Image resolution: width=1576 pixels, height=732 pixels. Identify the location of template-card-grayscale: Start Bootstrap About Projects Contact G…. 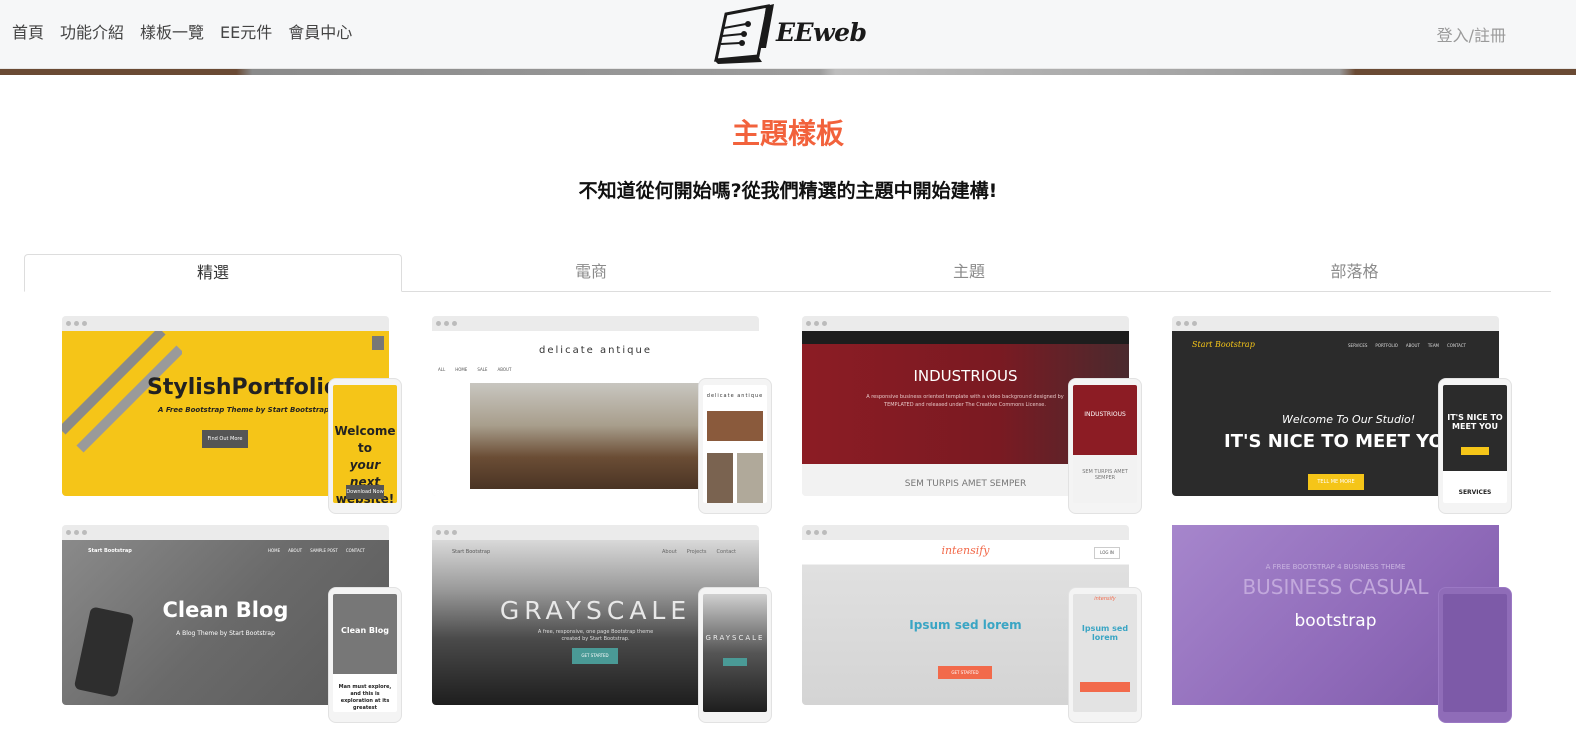
(602, 624).